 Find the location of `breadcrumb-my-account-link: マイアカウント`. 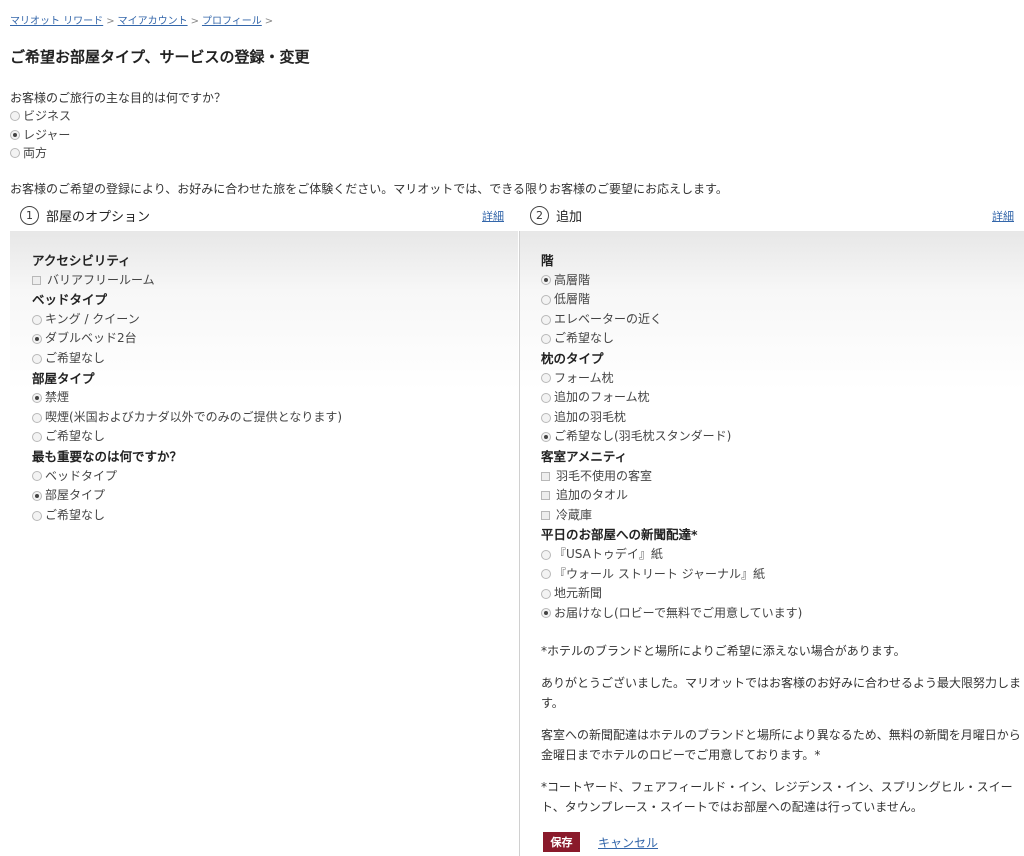

breadcrumb-my-account-link: マイアカウント is located at coordinates (153, 21).